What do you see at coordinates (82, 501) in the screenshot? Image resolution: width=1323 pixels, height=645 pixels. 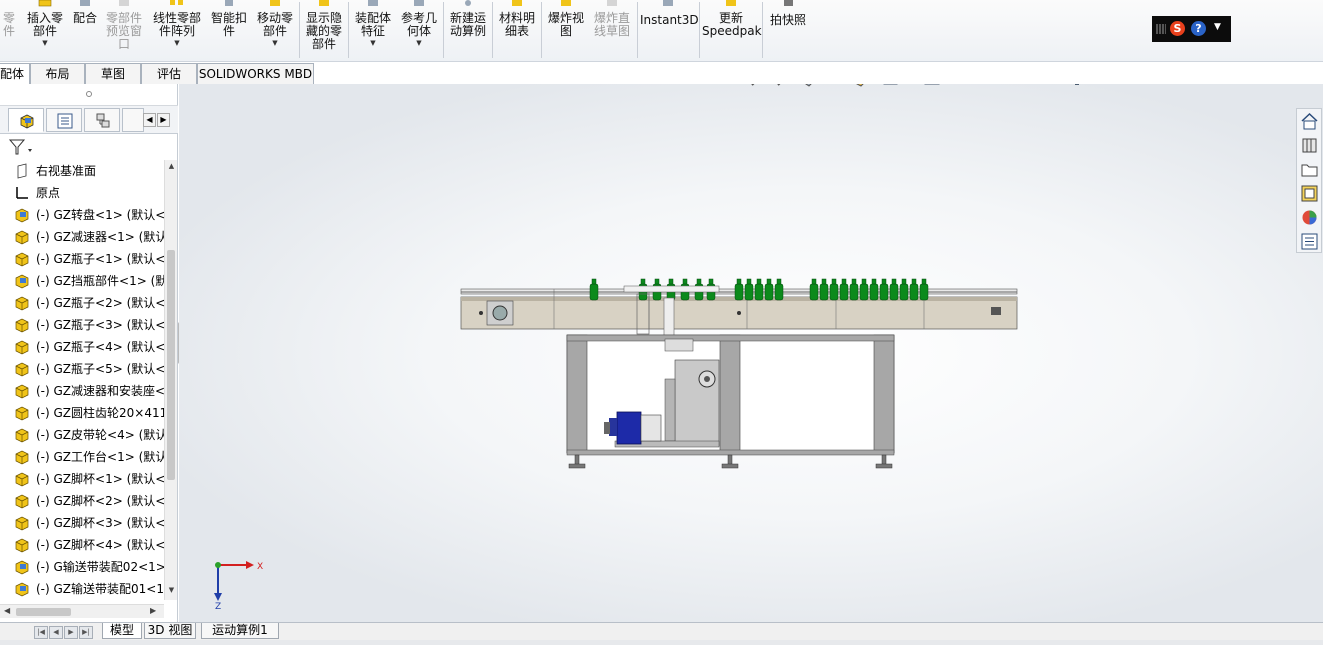 I see `tree-item: (-) GZ脚杯<2> (默认<<` at bounding box center [82, 501].